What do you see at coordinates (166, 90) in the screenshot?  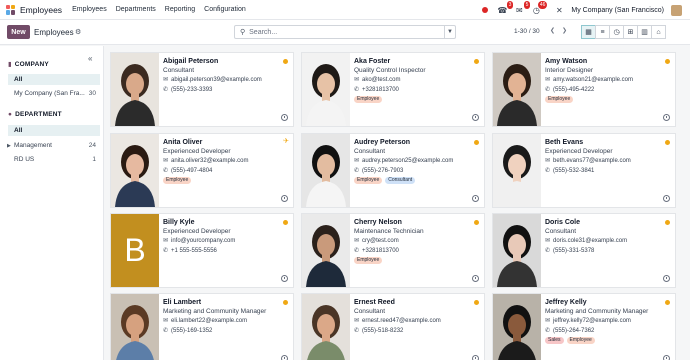 I see `phone-icon: ✆` at bounding box center [166, 90].